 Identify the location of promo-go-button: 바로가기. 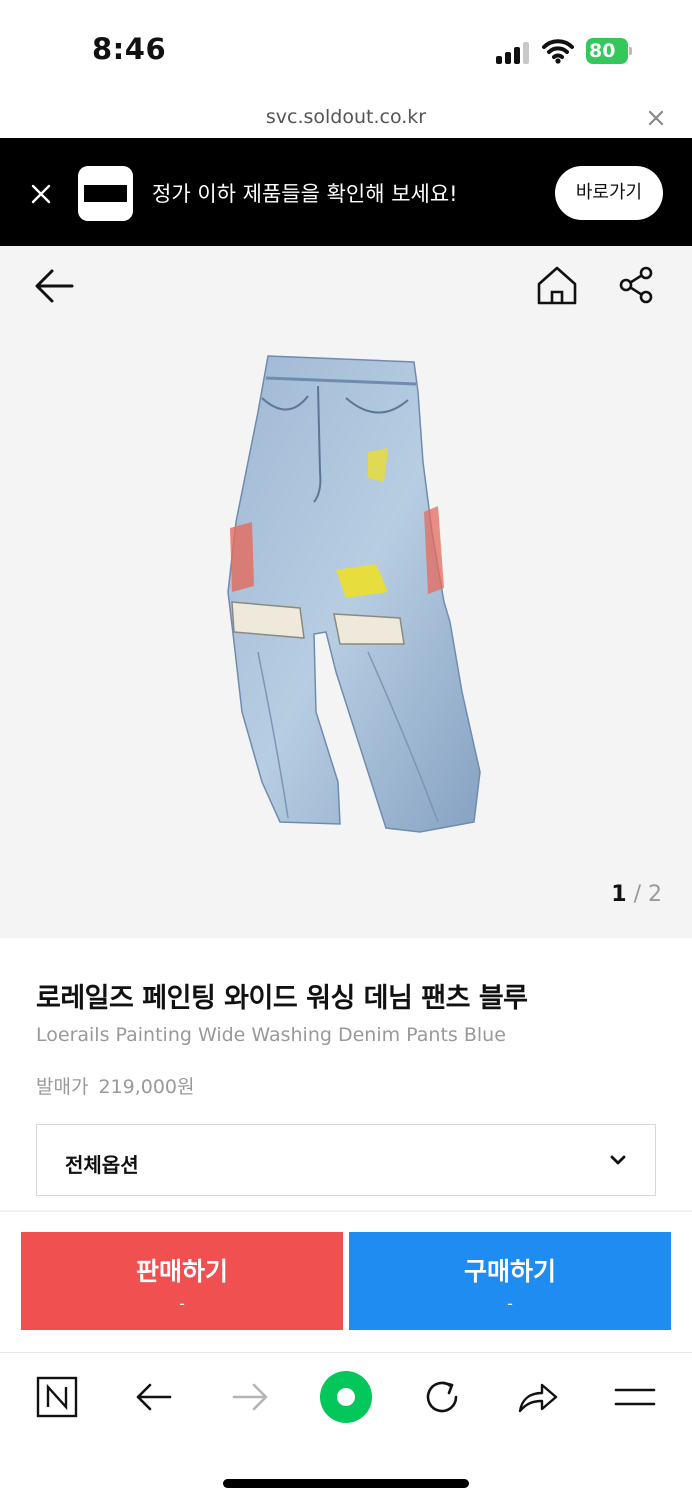
(609, 193).